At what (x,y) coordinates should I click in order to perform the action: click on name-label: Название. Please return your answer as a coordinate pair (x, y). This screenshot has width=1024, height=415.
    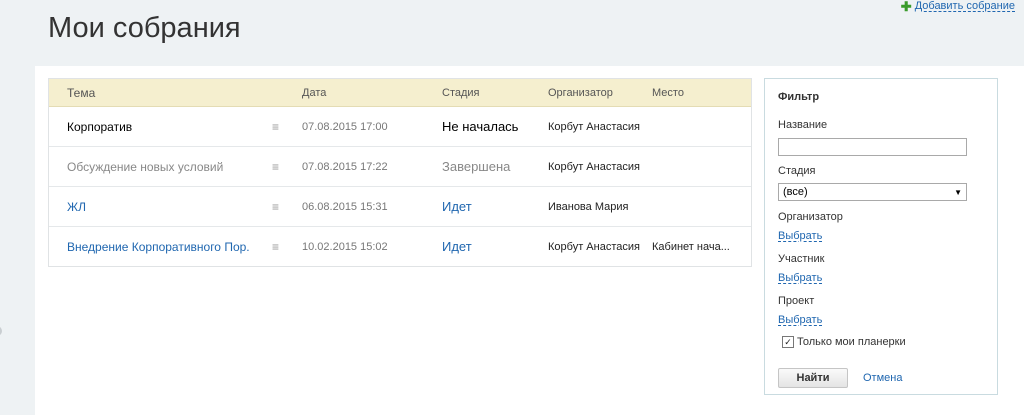
    Looking at the image, I should click on (803, 125).